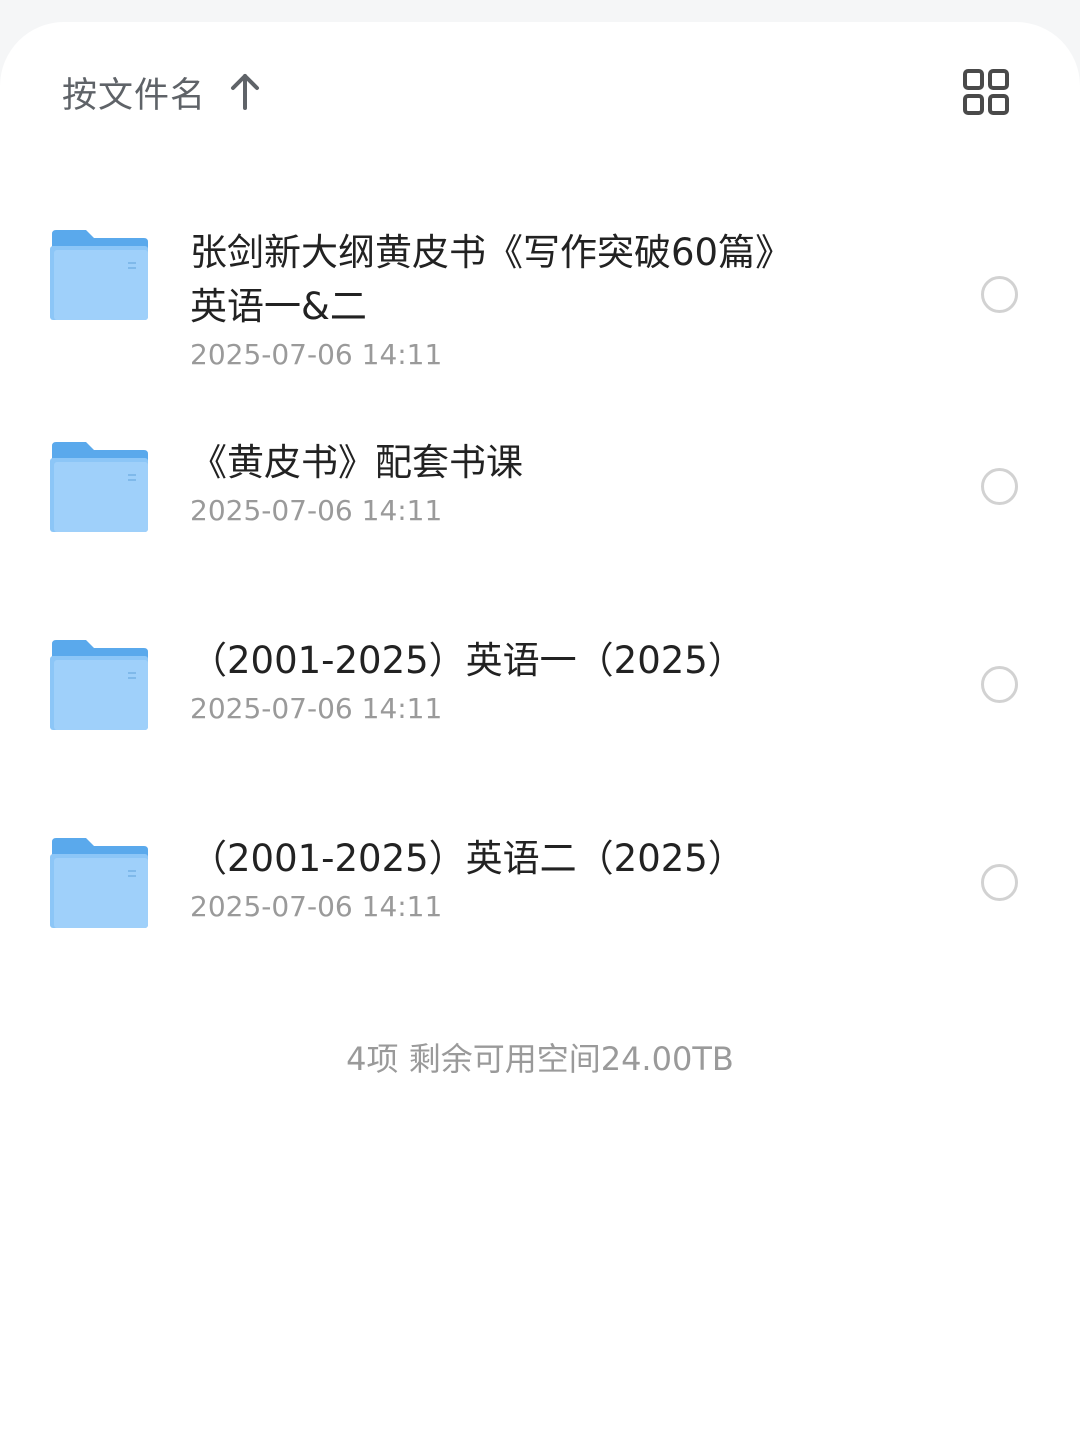 The width and height of the screenshot is (1080, 1440). I want to click on grid-view-icon, so click(986, 92).